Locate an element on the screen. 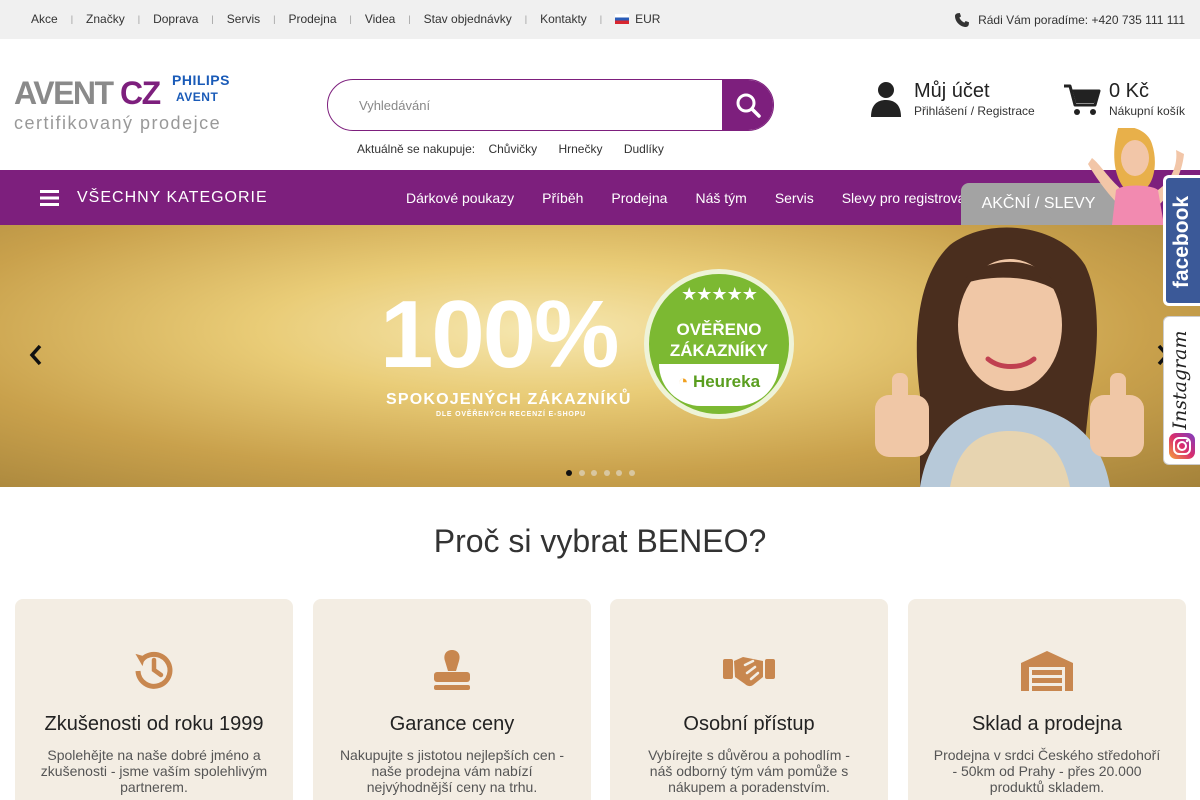 The width and height of the screenshot is (1200, 800). currency-selector: EUR is located at coordinates (637, 19).